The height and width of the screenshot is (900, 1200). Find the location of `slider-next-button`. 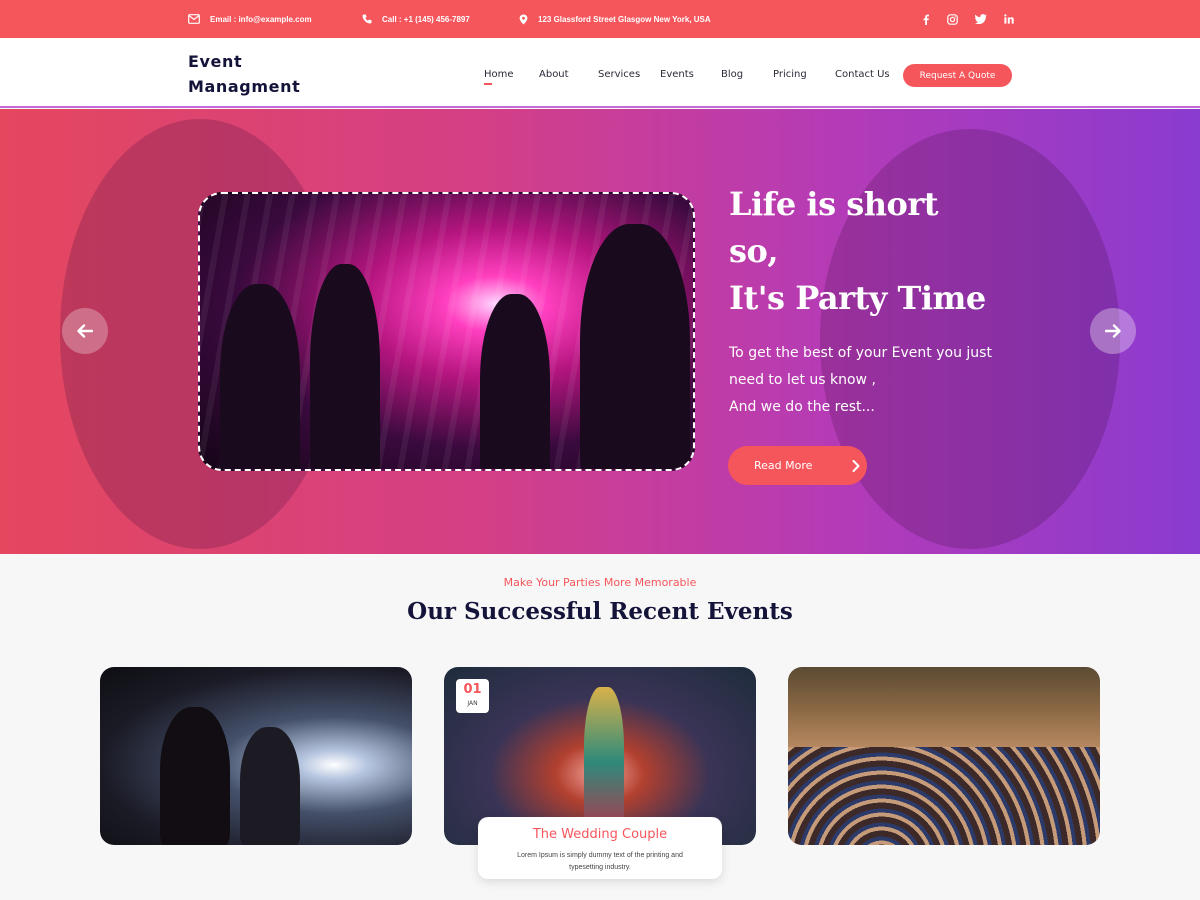

slider-next-button is located at coordinates (1113, 331).